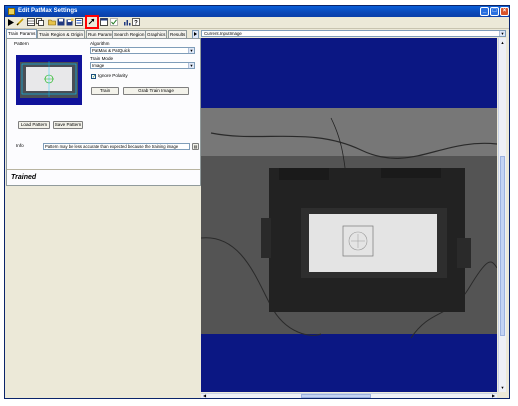 The height and width of the screenshot is (406, 518). I want to click on pattern-label: Pattern, so click(21, 43).